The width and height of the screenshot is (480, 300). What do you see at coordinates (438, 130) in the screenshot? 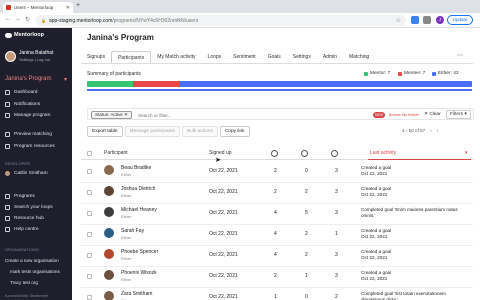
I see `next-page-icon: ›` at bounding box center [438, 130].